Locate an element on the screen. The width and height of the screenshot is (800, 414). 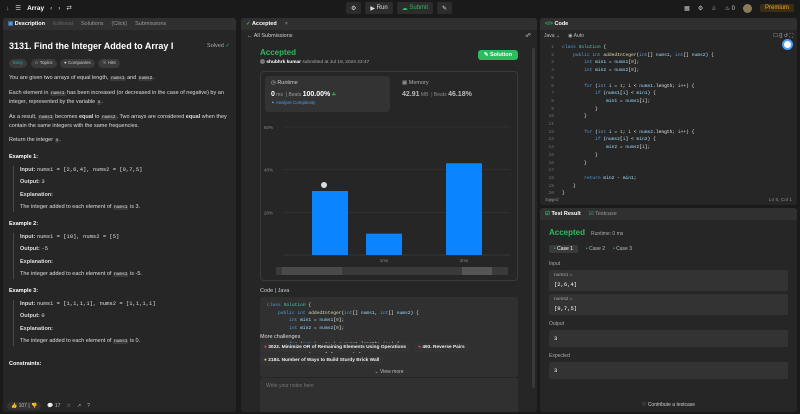
tab-close-icon: × is located at coordinates (286, 24).